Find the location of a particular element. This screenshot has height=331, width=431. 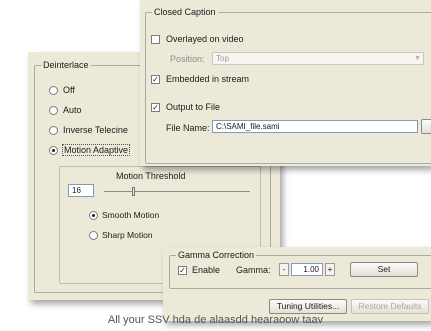

position-dropdown: Top ▼ is located at coordinates (318, 58).